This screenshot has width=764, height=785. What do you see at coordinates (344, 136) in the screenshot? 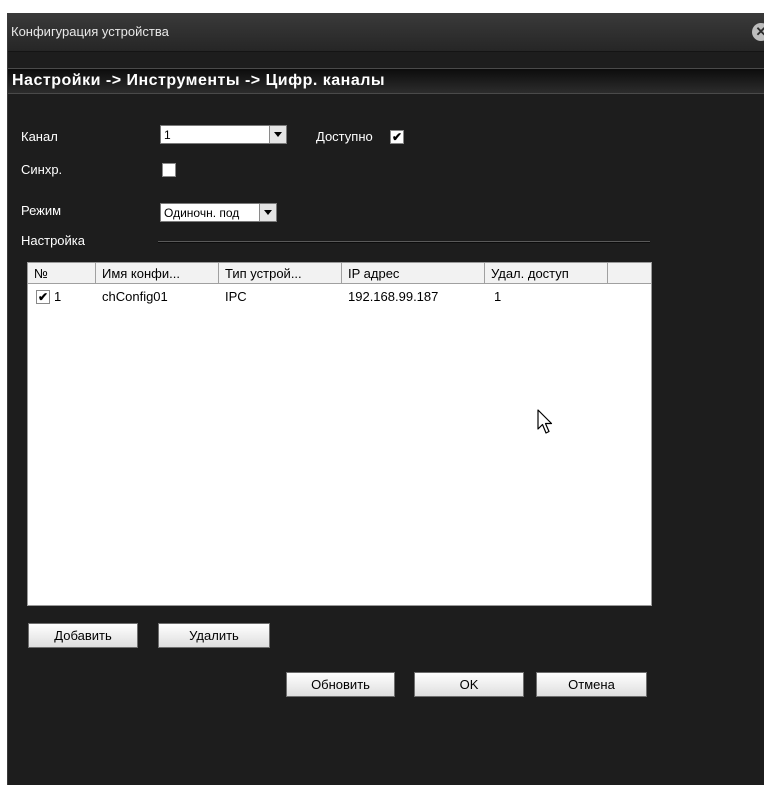
I see `available-label: Доступно` at bounding box center [344, 136].